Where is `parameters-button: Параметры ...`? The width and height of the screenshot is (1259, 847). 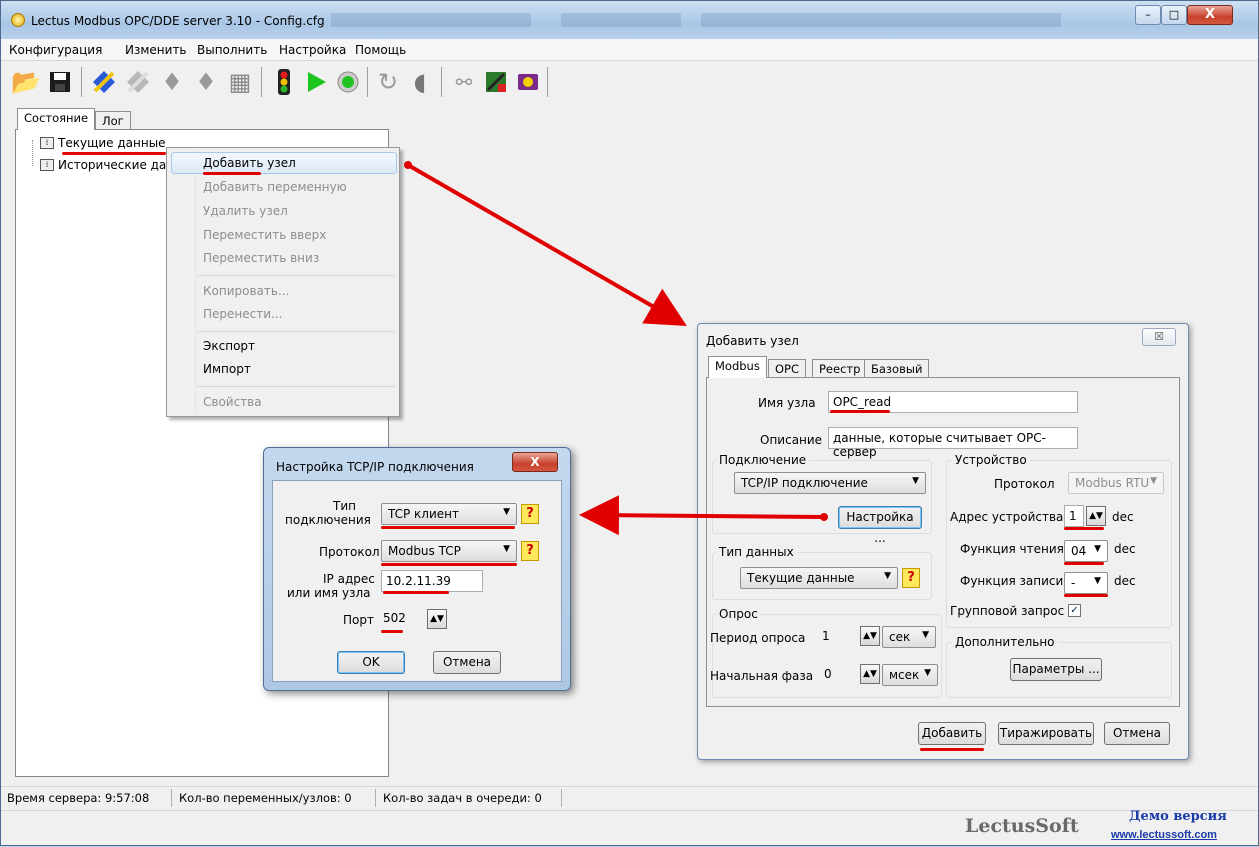
parameters-button: Параметры ... is located at coordinates (1056, 669).